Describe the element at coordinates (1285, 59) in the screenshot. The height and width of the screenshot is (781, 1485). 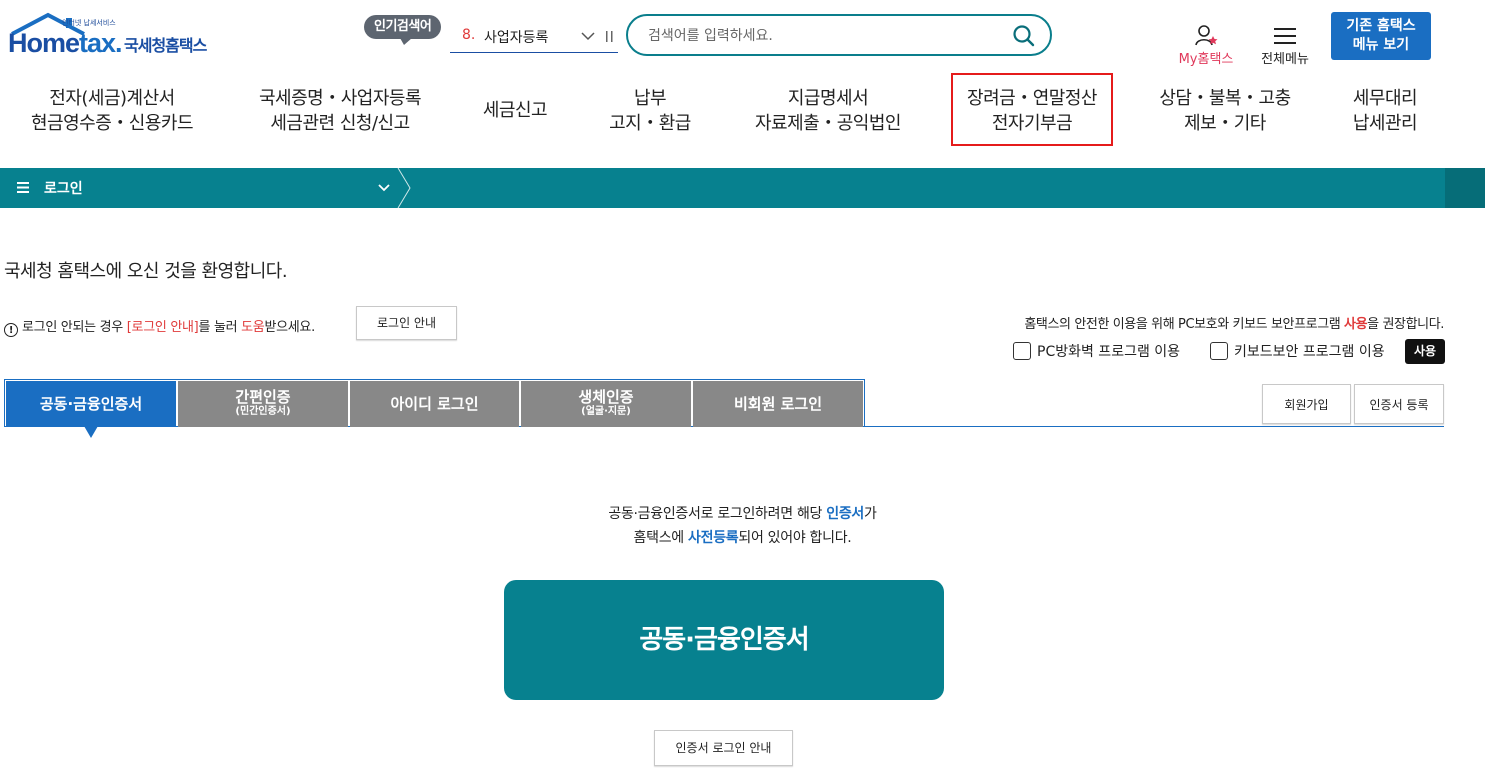
I see `all-menu-label: 전체메뉴` at that location.